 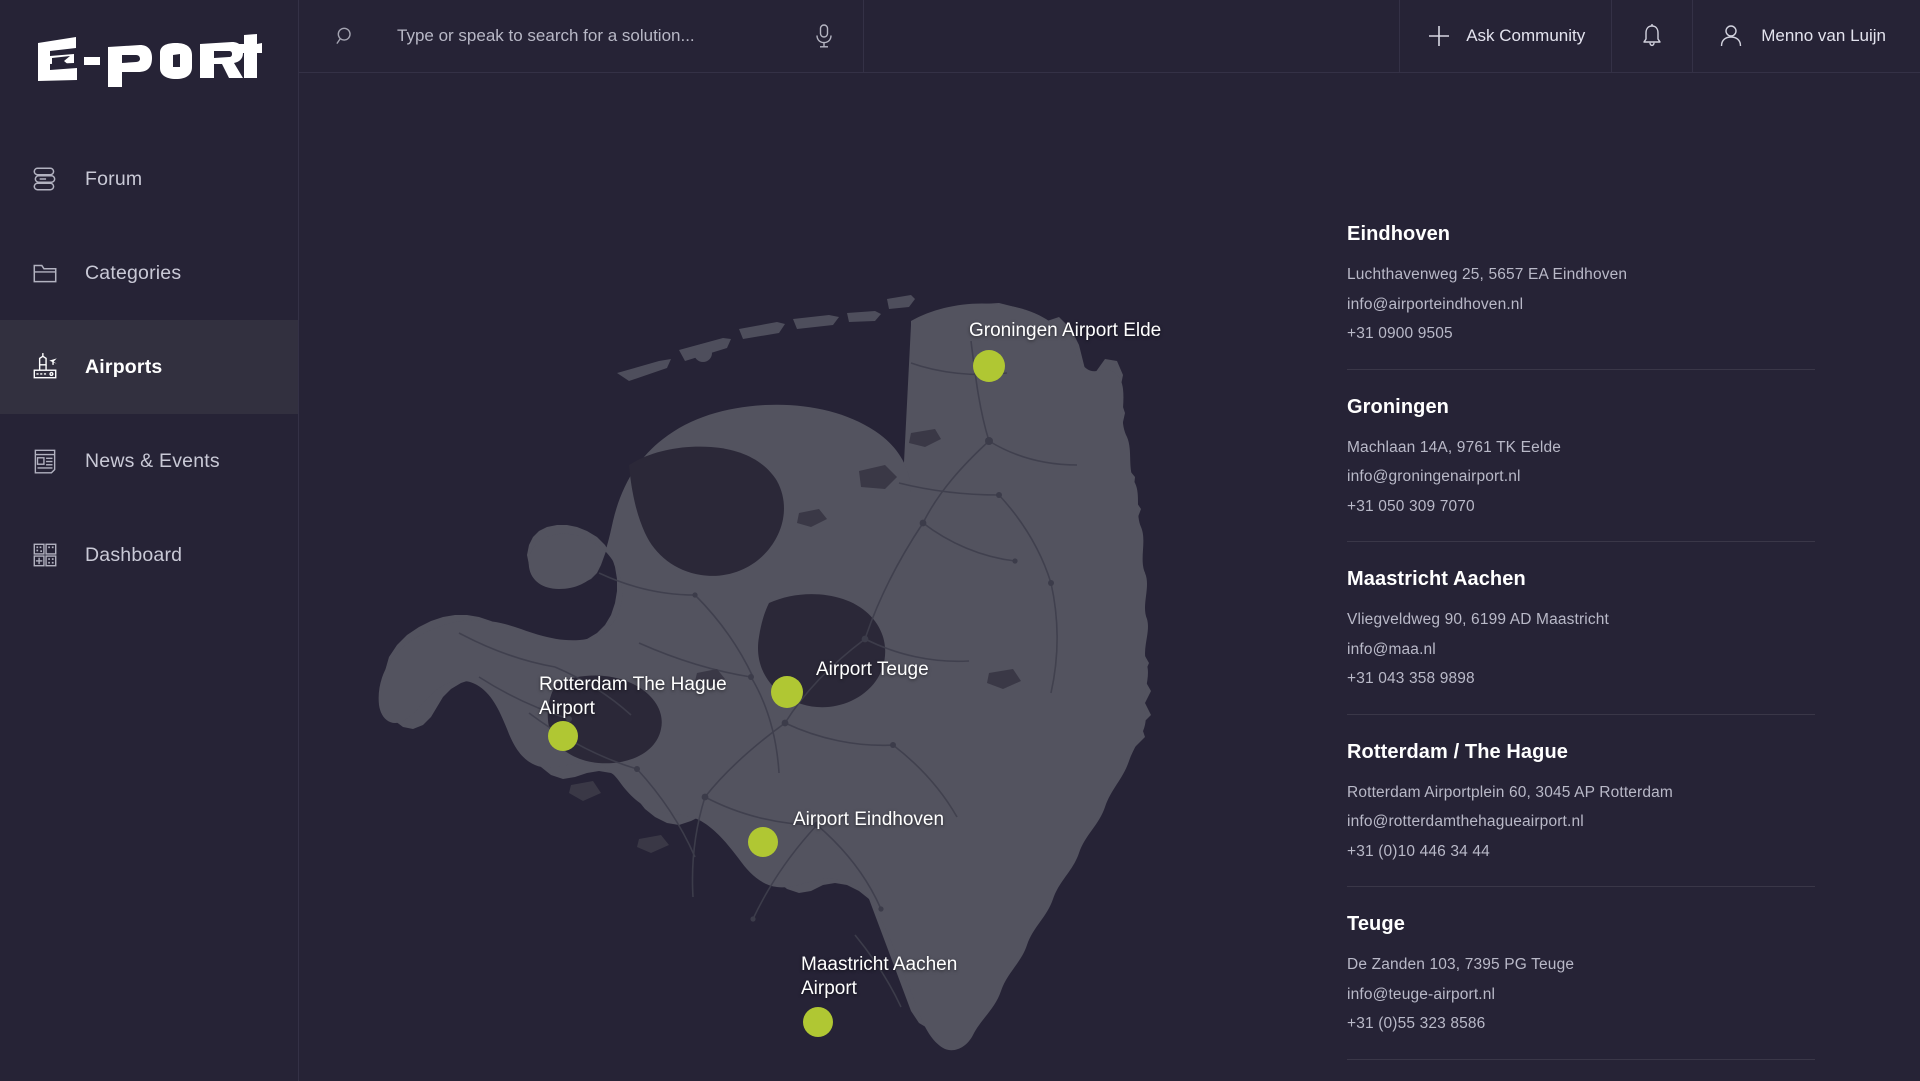 I want to click on search-input, so click(x=582, y=36).